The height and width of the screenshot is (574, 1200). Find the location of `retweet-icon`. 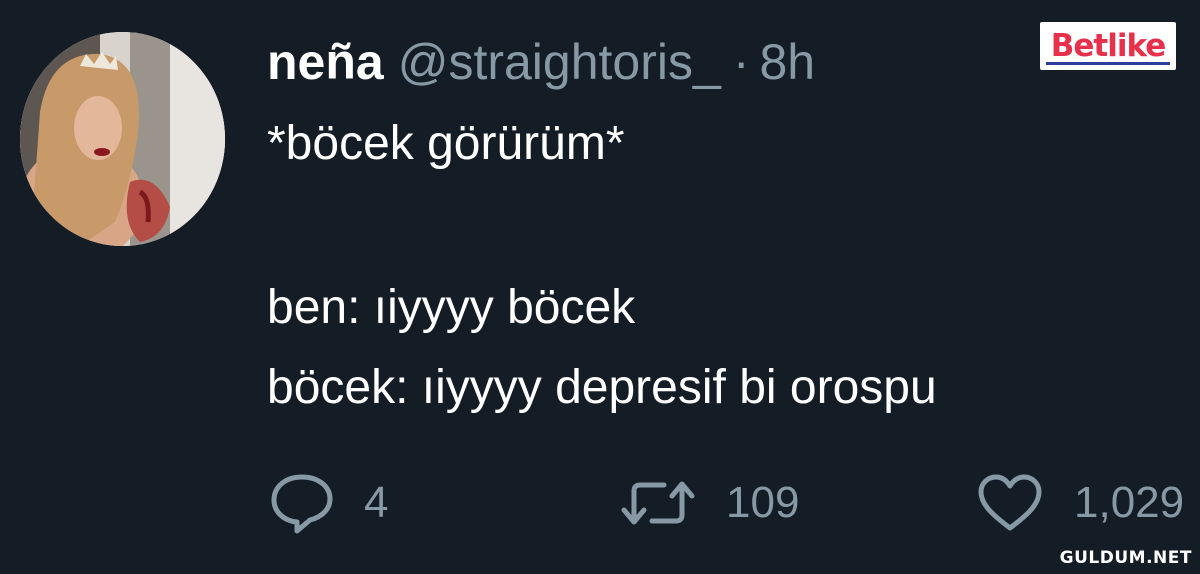

retweet-icon is located at coordinates (658, 503).